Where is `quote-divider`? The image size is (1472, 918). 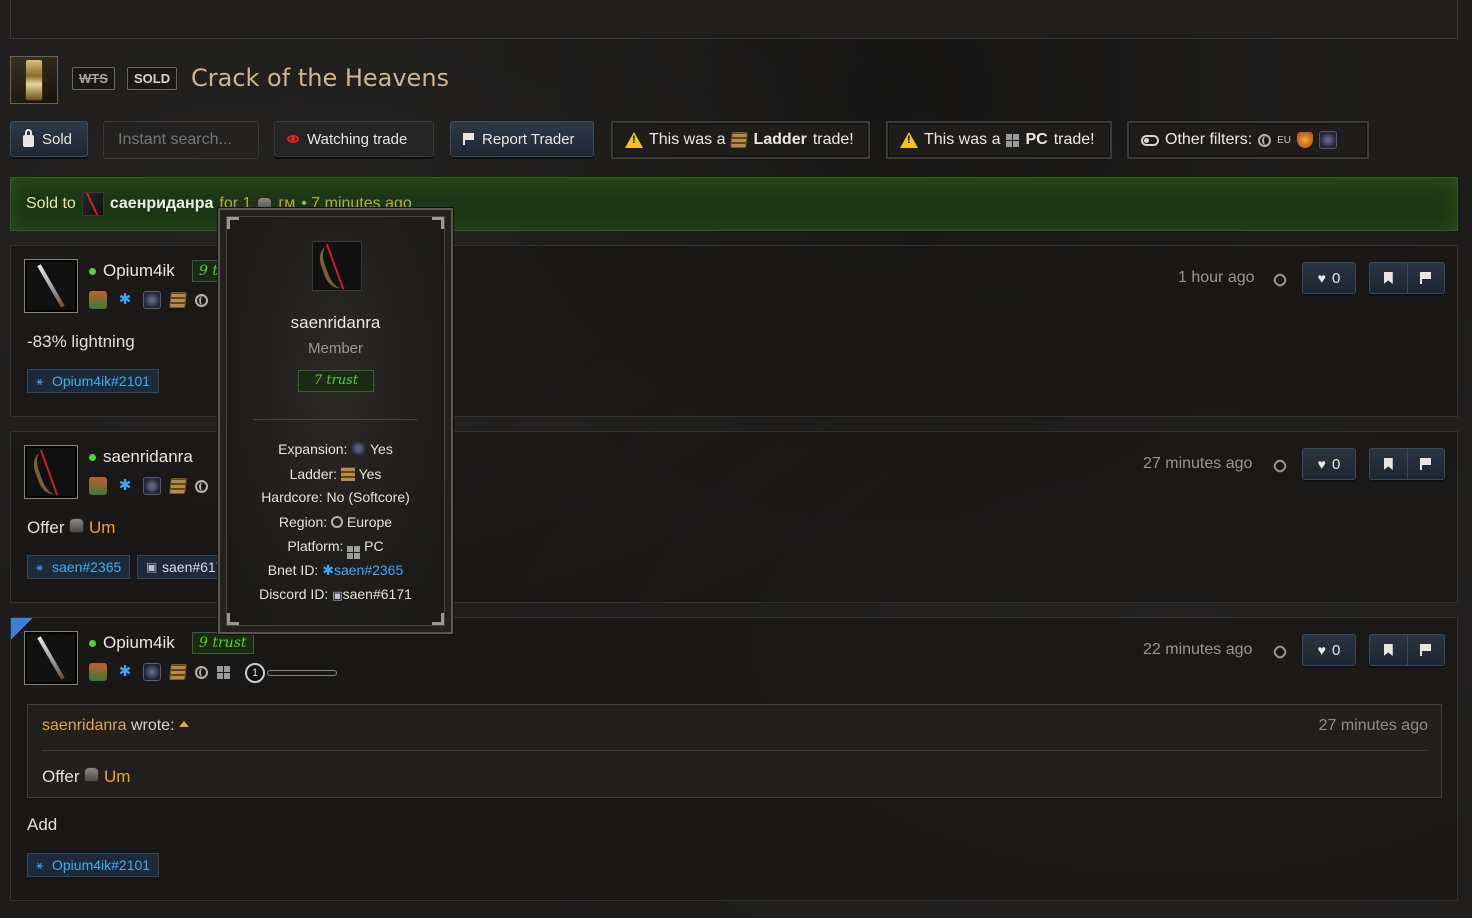
quote-divider is located at coordinates (734, 750).